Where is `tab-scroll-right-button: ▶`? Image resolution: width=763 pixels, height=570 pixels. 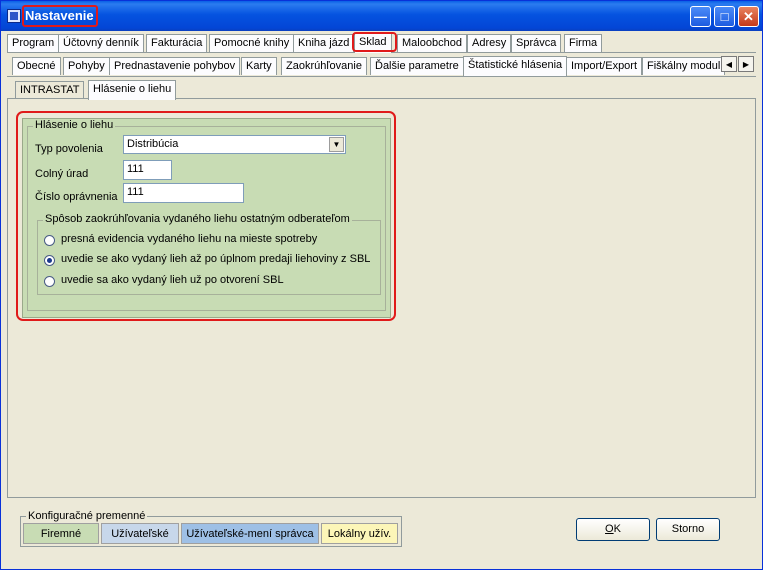
tab-scroll-right-button: ▶ is located at coordinates (746, 64).